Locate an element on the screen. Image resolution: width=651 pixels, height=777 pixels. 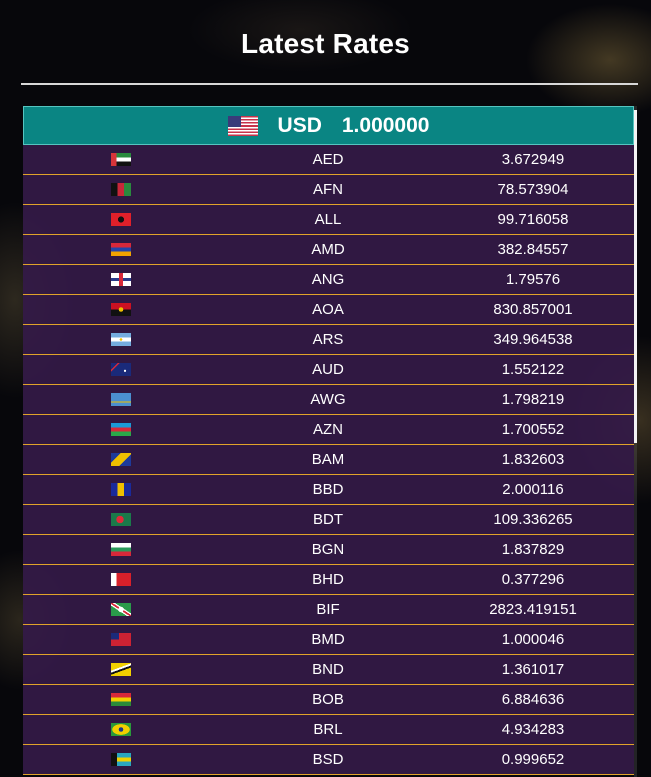
rate-row: AFN 78.573904 is located at coordinates (328, 190).